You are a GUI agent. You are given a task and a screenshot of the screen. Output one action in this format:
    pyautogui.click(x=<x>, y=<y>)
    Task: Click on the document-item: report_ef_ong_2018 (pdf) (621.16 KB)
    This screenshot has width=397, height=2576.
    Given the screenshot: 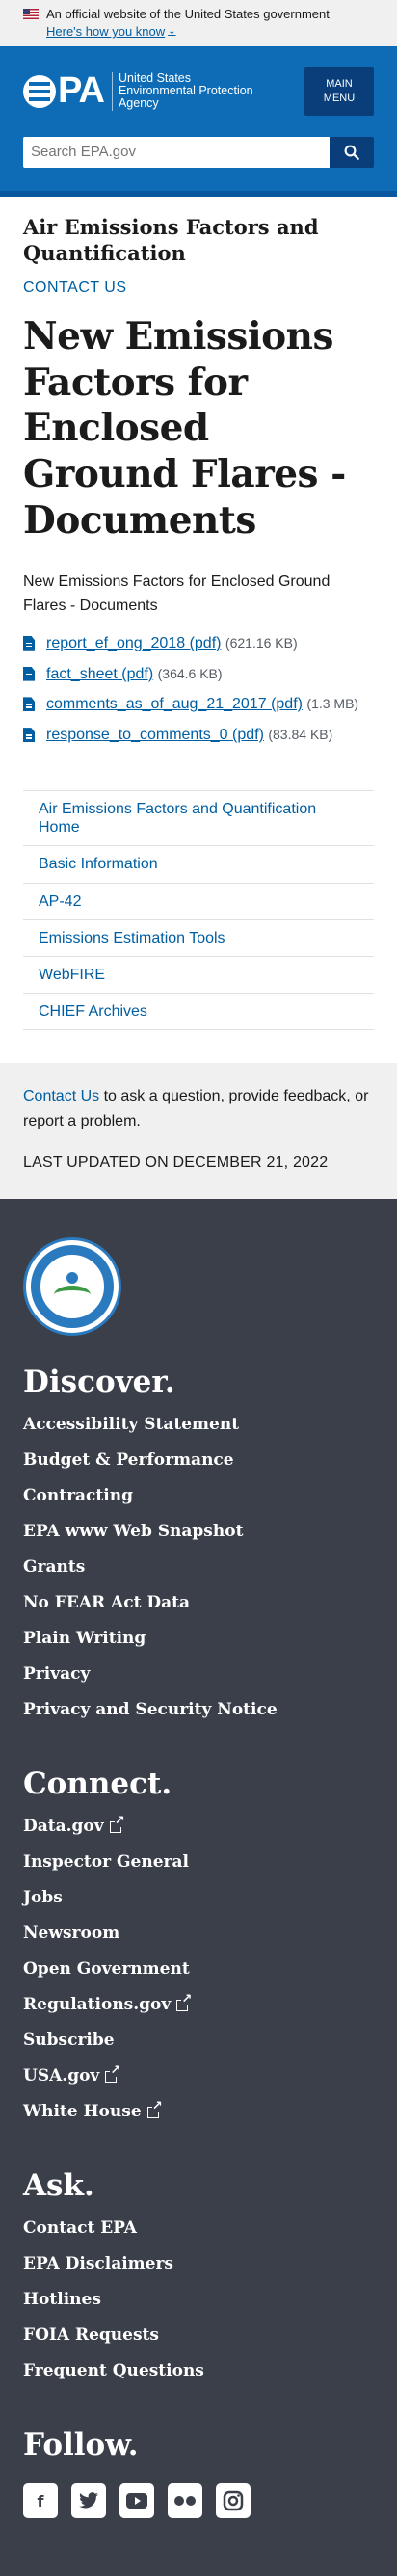 What is the action you would take?
    pyautogui.click(x=199, y=644)
    